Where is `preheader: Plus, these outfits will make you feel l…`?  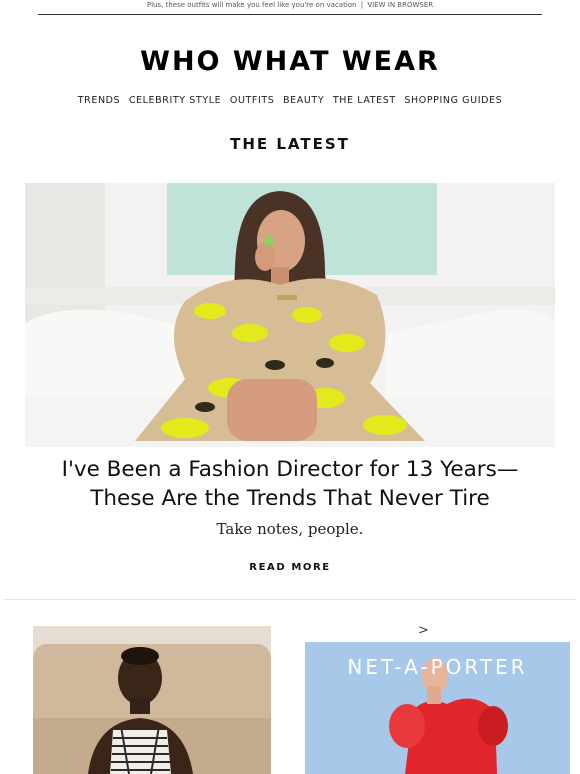
preheader: Plus, these outfits will make you feel l… is located at coordinates (290, 7).